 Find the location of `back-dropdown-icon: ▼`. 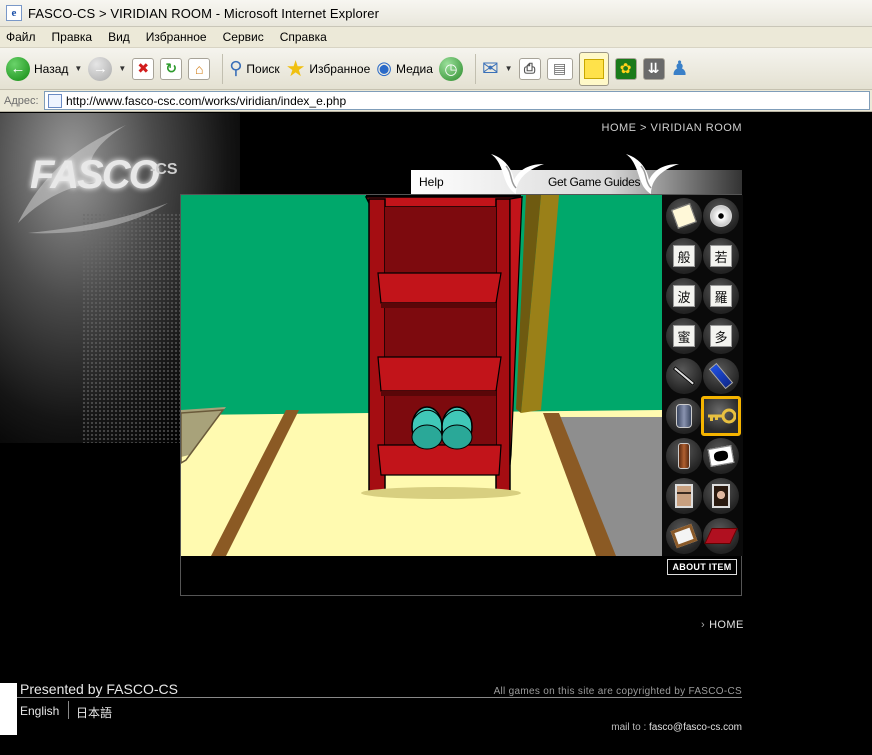

back-dropdown-icon: ▼ is located at coordinates (78, 68).